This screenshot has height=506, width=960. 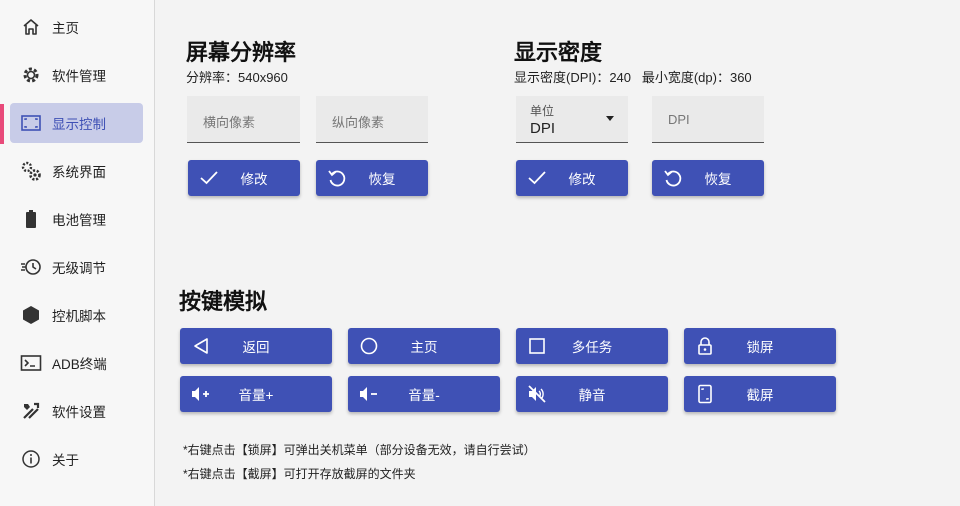 I want to click on sidebar-item-display: 显示控制, so click(x=76, y=123).